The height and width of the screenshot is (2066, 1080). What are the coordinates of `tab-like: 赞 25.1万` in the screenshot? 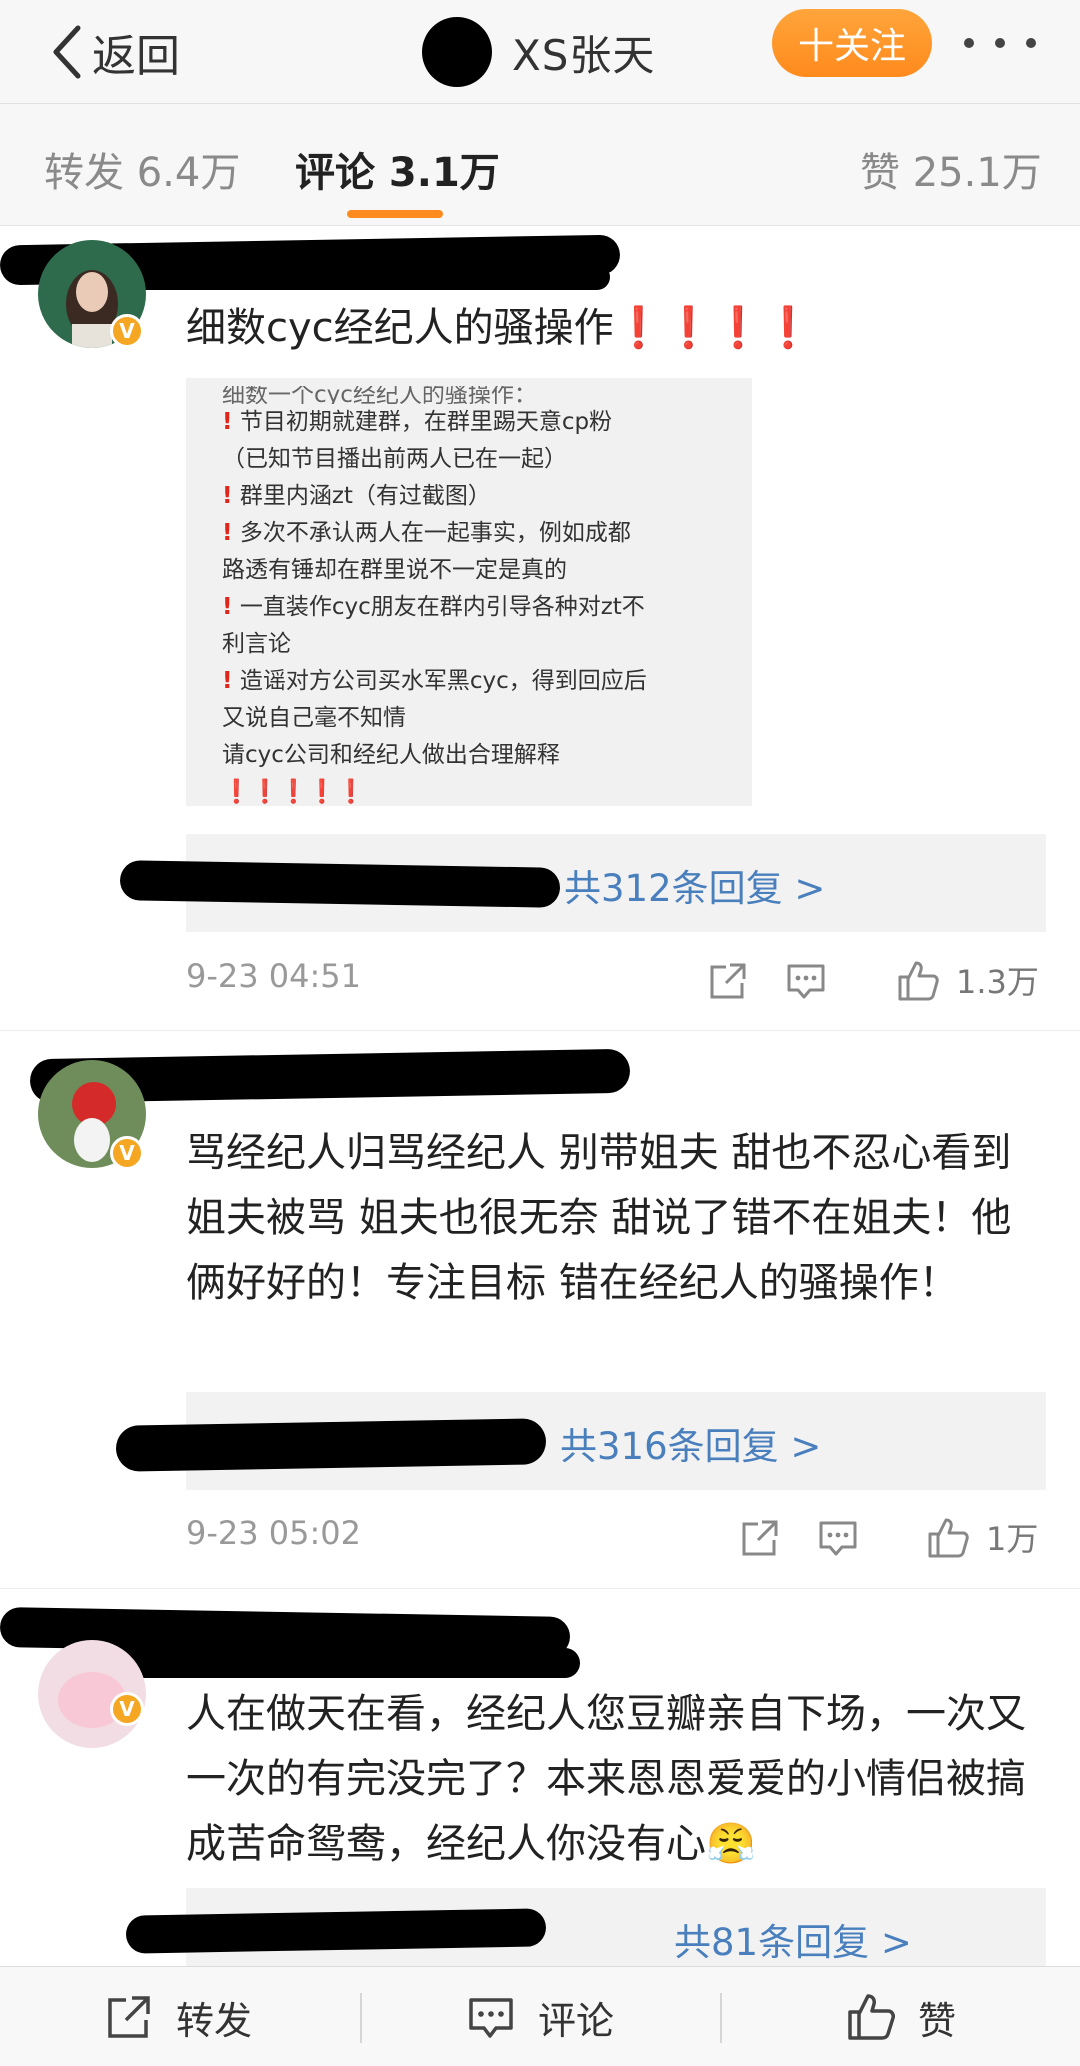 It's located at (951, 169).